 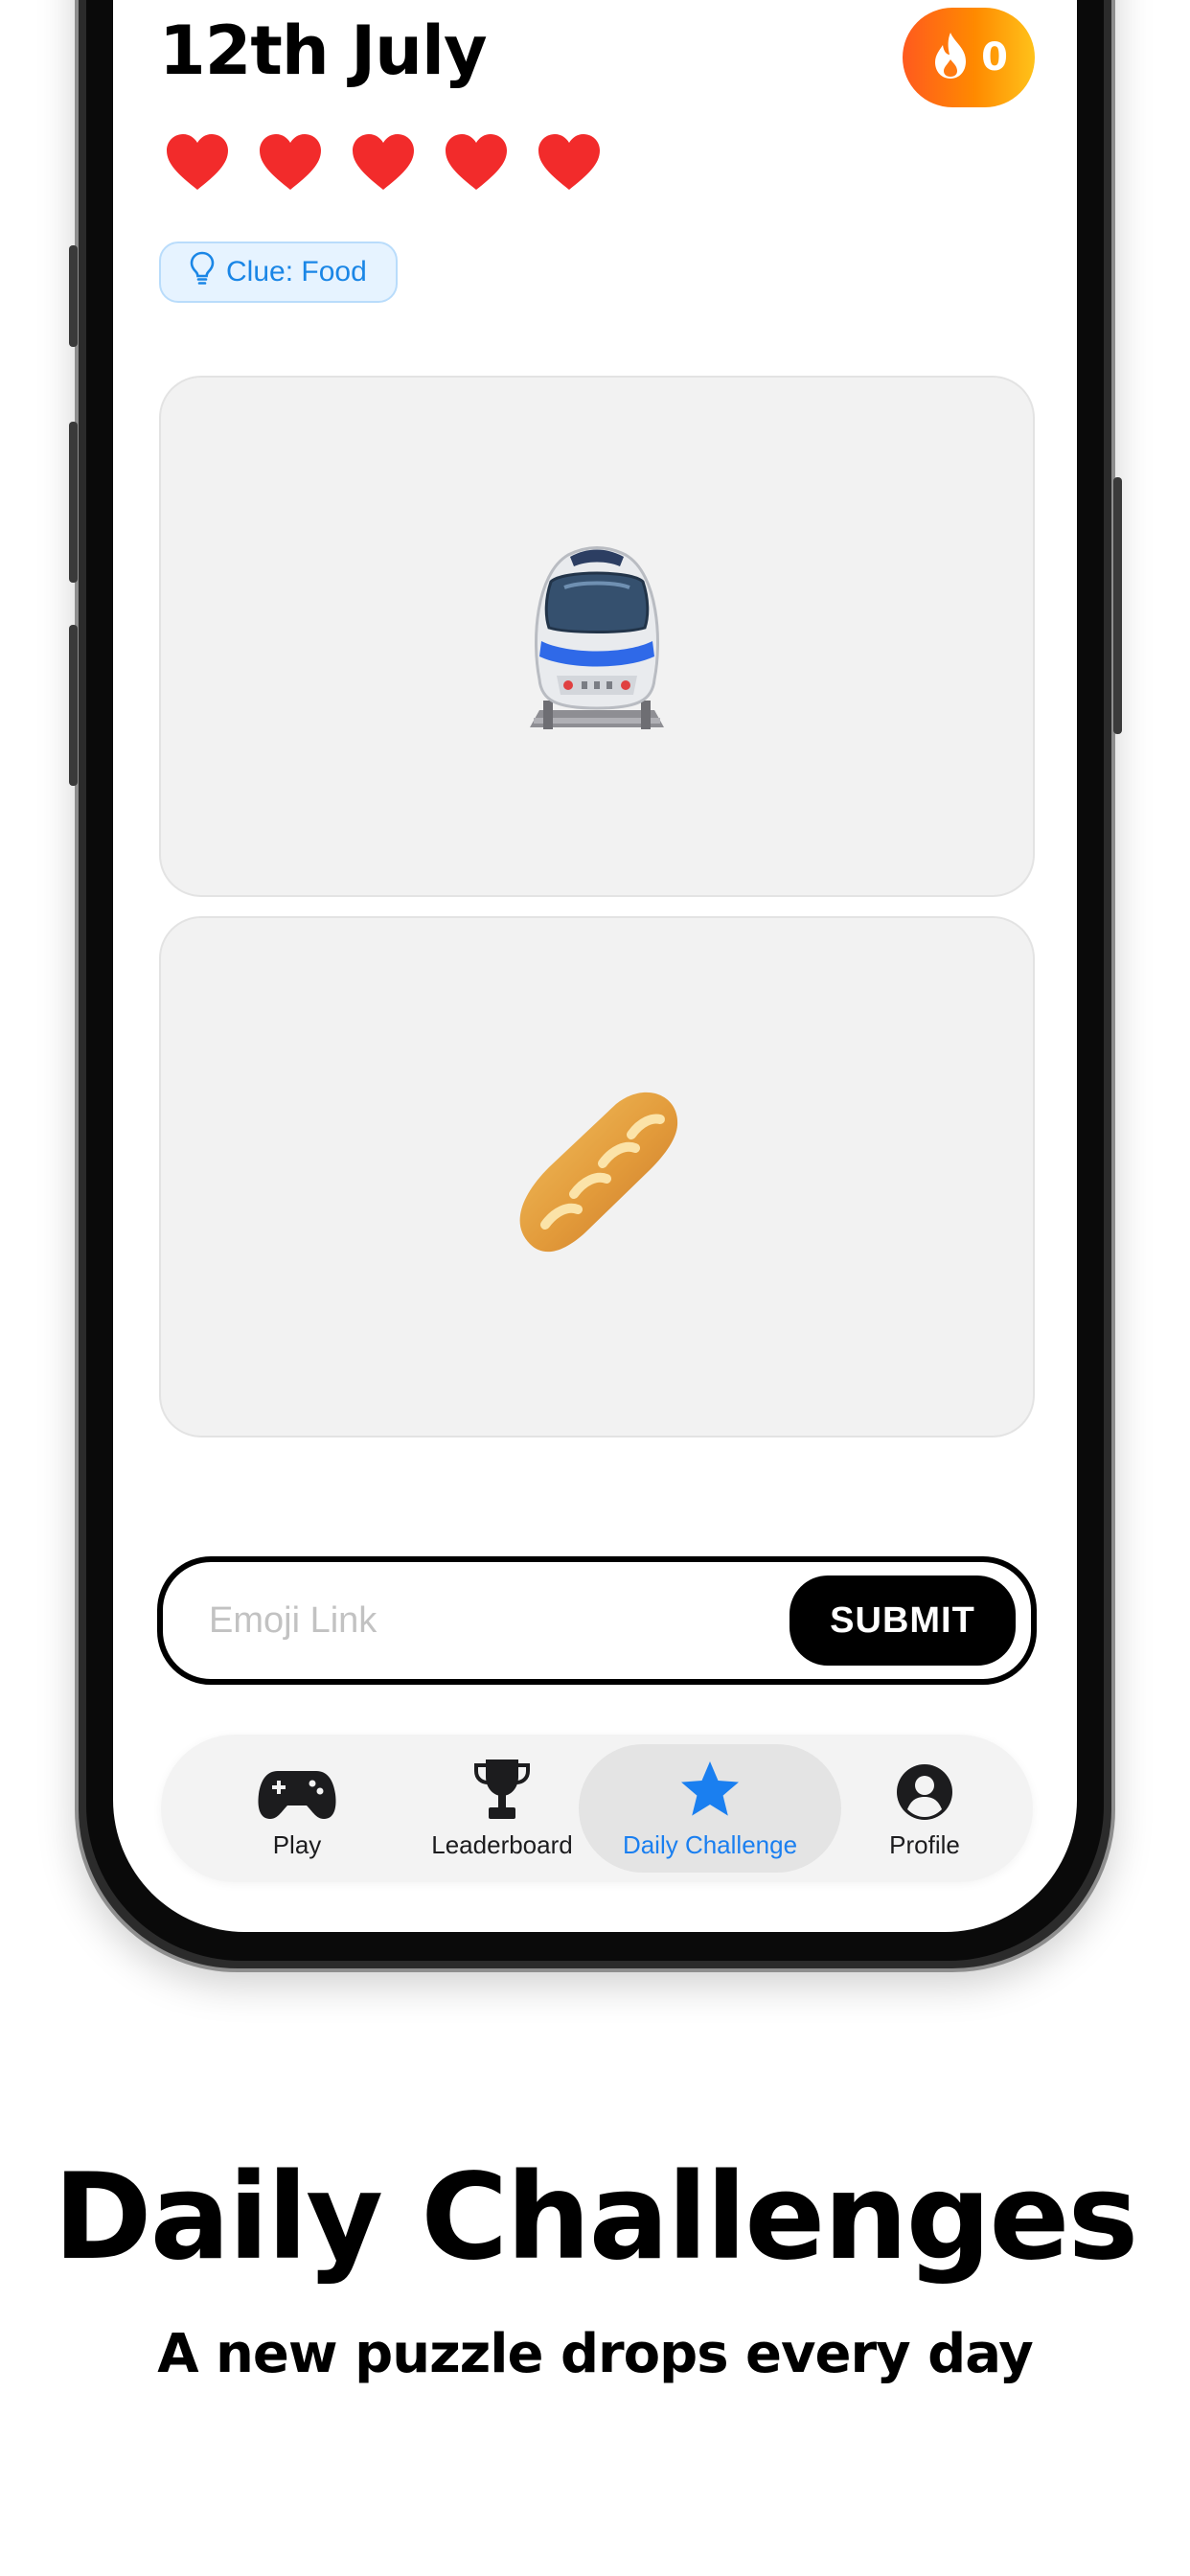 What do you see at coordinates (74, 705) in the screenshot?
I see `volume-down-button` at bounding box center [74, 705].